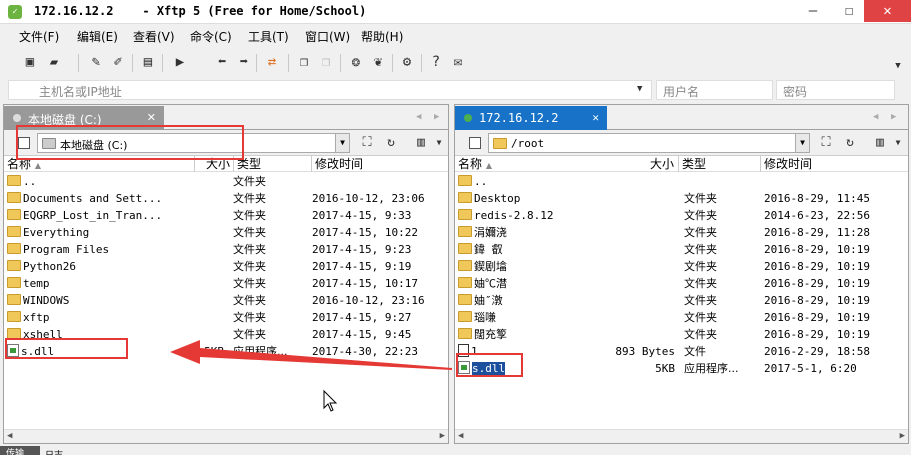  I want to click on local-path-combobox: 本地磁盘 (C:) ▼, so click(193, 143).